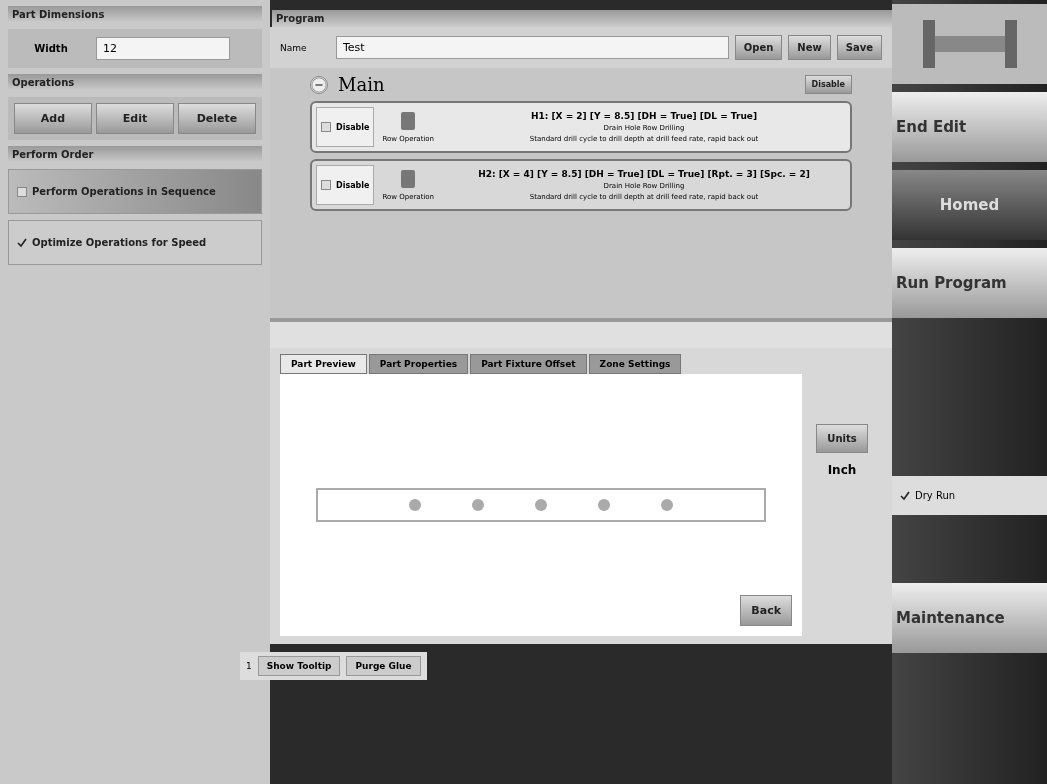 The height and width of the screenshot is (784, 1047). Describe the element at coordinates (135, 154) in the screenshot. I see `section-title: Perform Order` at that location.